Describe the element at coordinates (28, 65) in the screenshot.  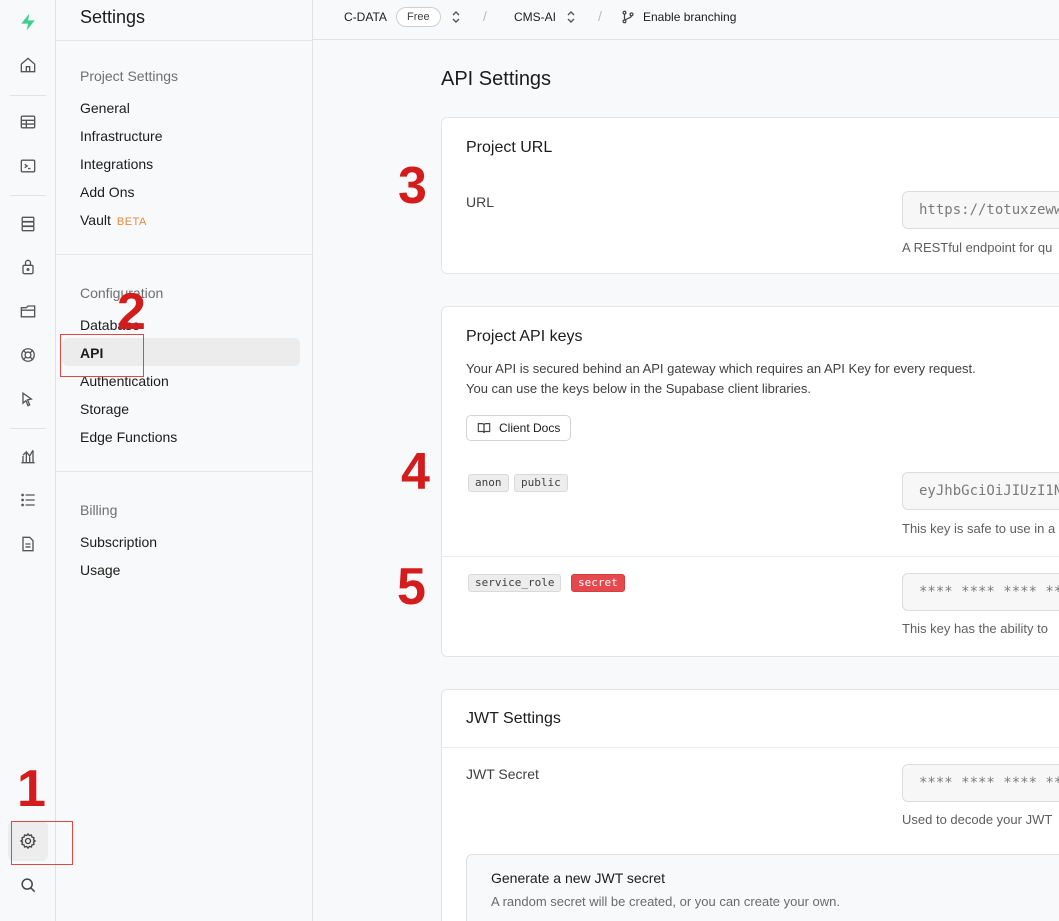
I see `home-icon` at that location.